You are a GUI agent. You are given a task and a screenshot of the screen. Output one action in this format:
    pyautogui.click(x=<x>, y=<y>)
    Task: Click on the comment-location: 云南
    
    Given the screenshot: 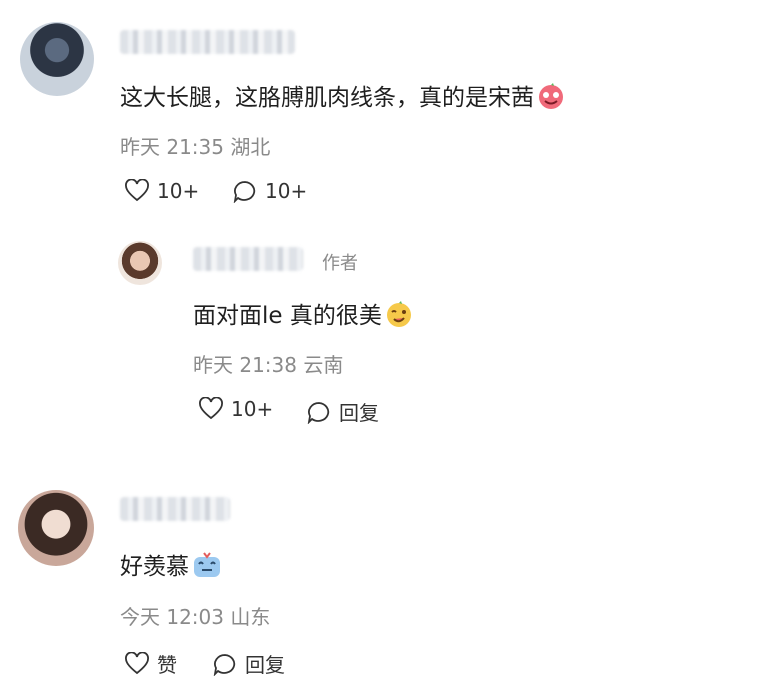 What is the action you would take?
    pyautogui.click(x=323, y=365)
    